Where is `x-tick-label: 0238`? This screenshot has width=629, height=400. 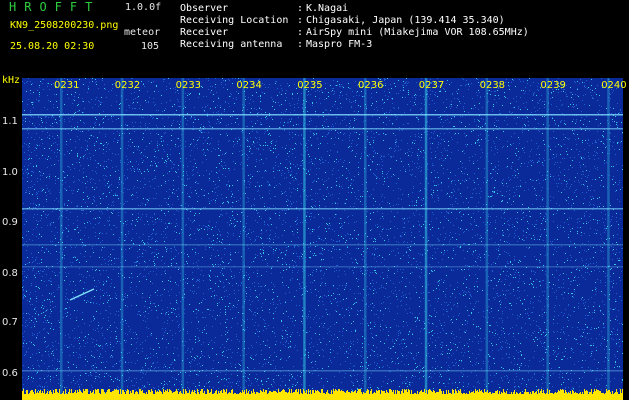 x-tick-label: 0238 is located at coordinates (492, 85).